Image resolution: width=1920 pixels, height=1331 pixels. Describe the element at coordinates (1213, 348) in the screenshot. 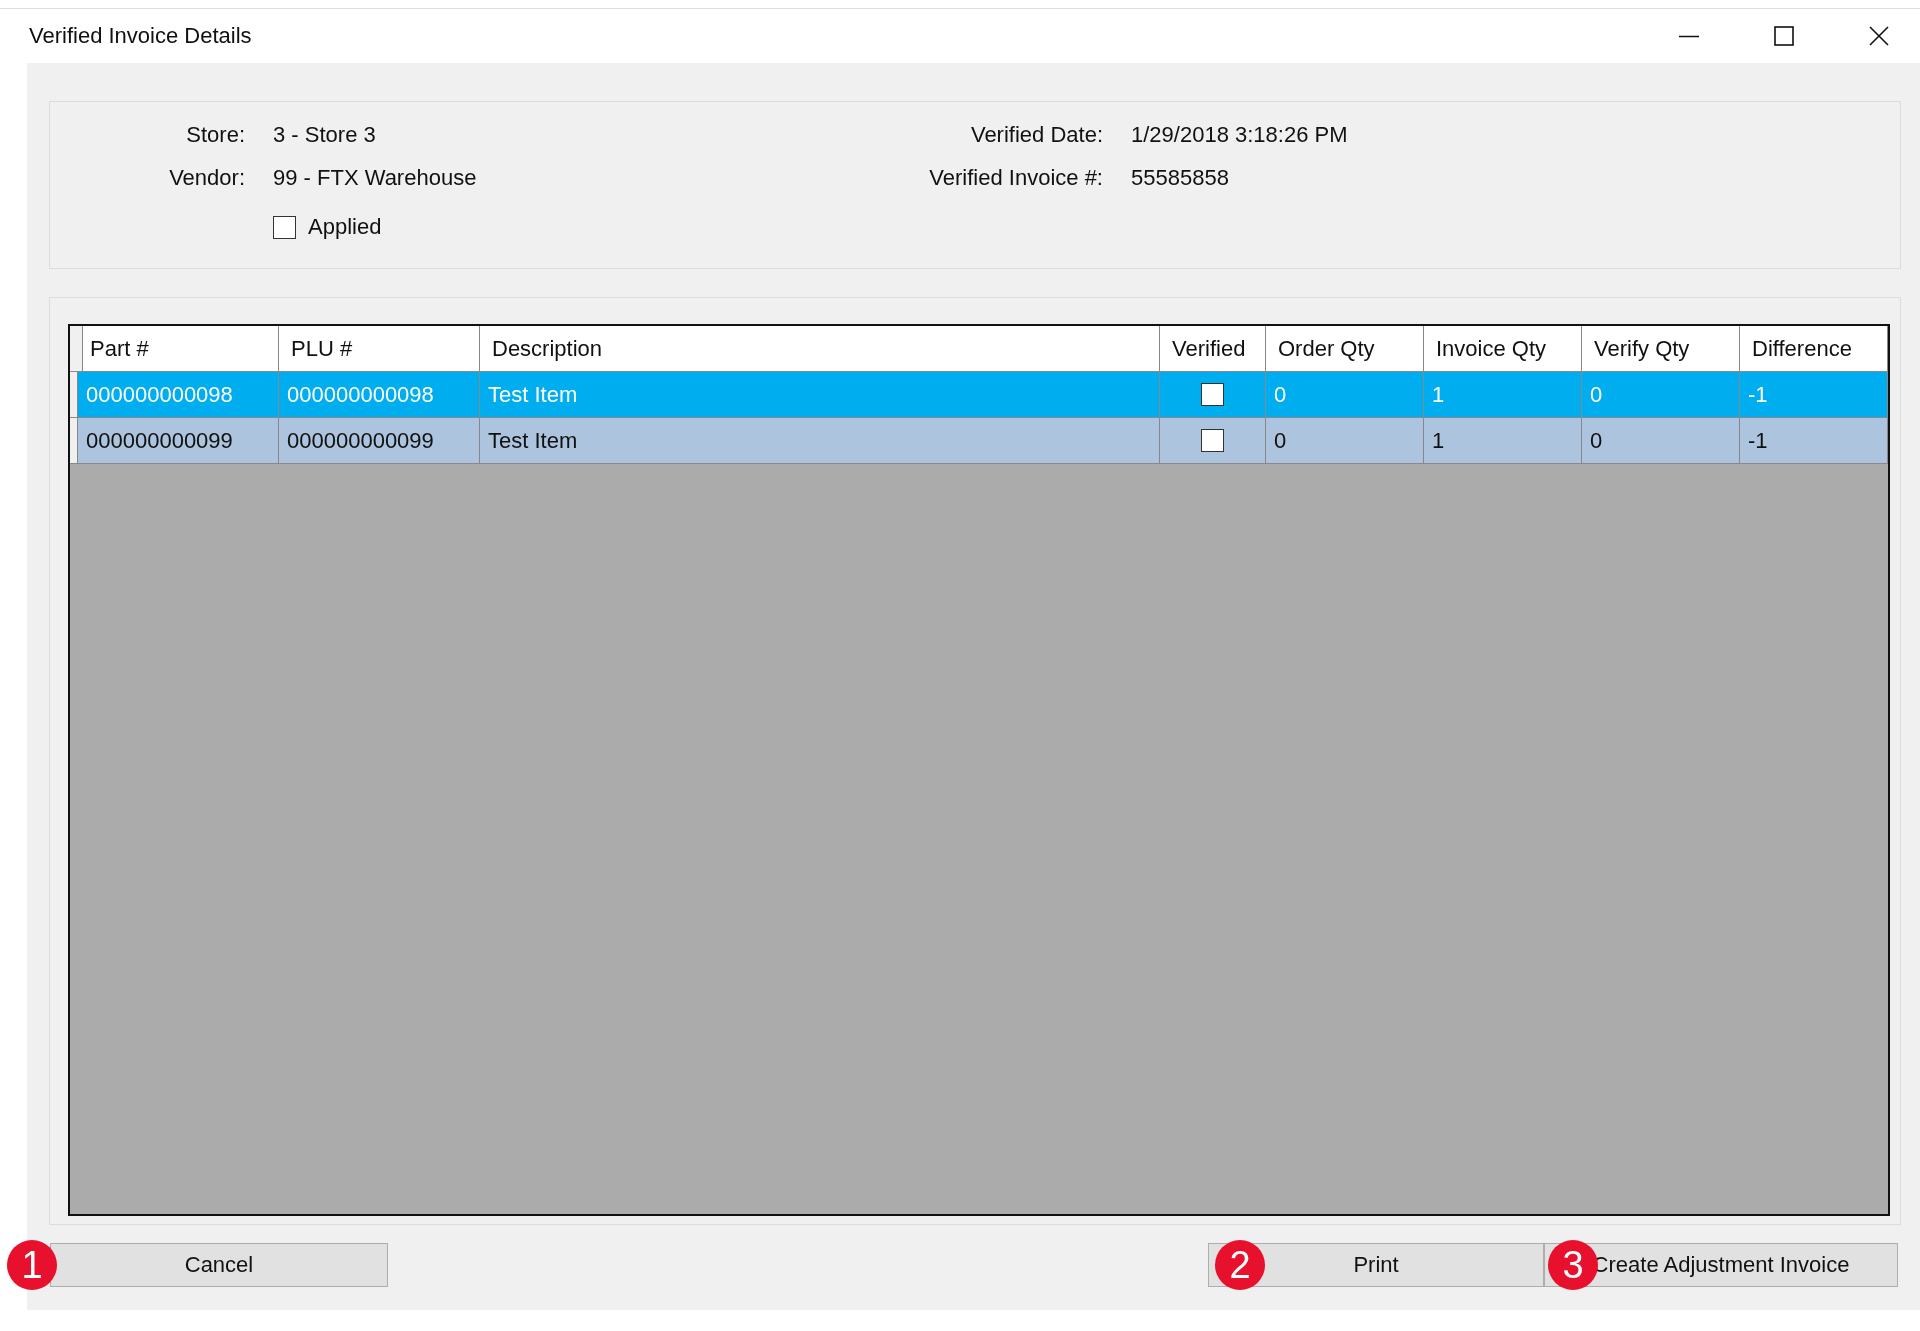

I see `column-header: Verified` at that location.